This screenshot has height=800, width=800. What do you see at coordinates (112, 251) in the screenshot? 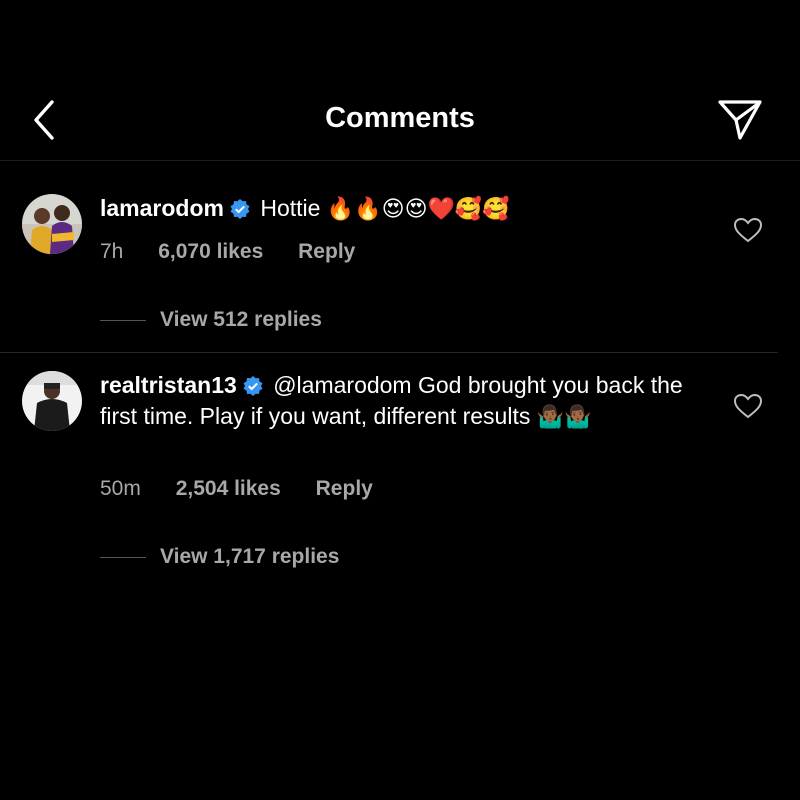
I see `comment-time: 7h` at bounding box center [112, 251].